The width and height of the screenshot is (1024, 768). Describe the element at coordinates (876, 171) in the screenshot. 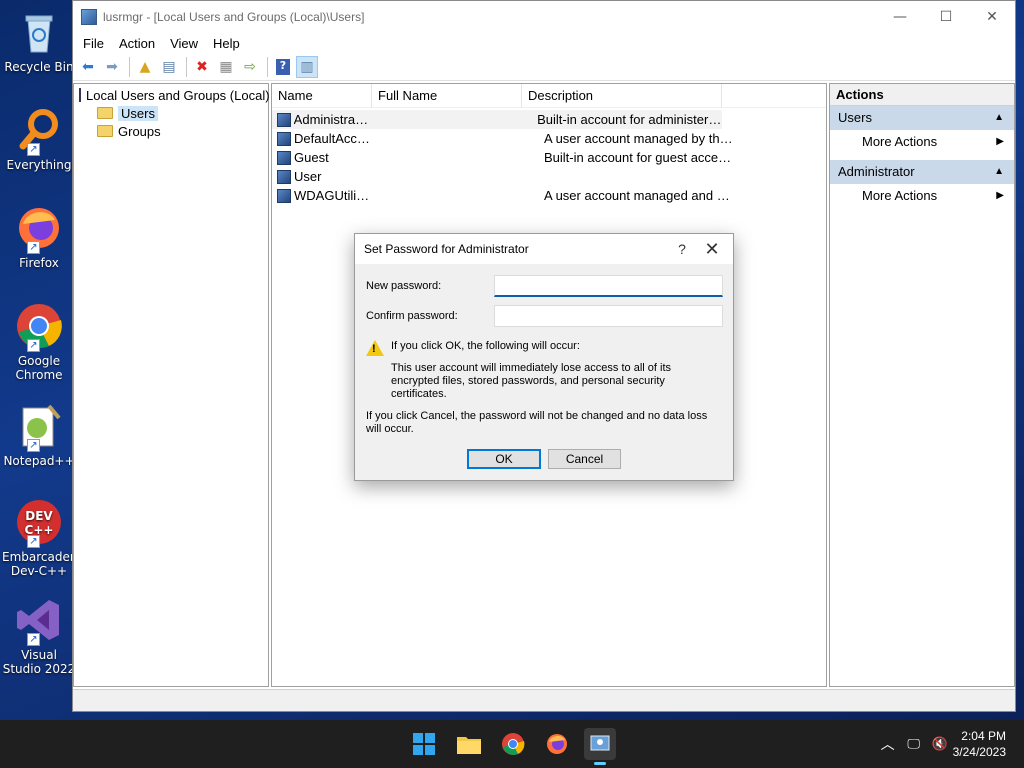

I see `actions-group-label: Administrator` at that location.